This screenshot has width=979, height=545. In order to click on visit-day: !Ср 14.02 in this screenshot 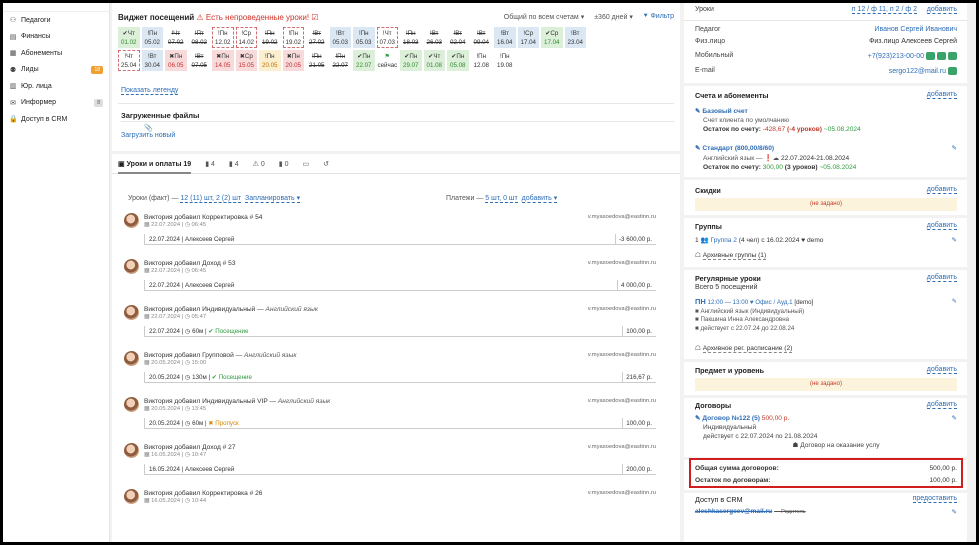, I will do `click(246, 37)`.